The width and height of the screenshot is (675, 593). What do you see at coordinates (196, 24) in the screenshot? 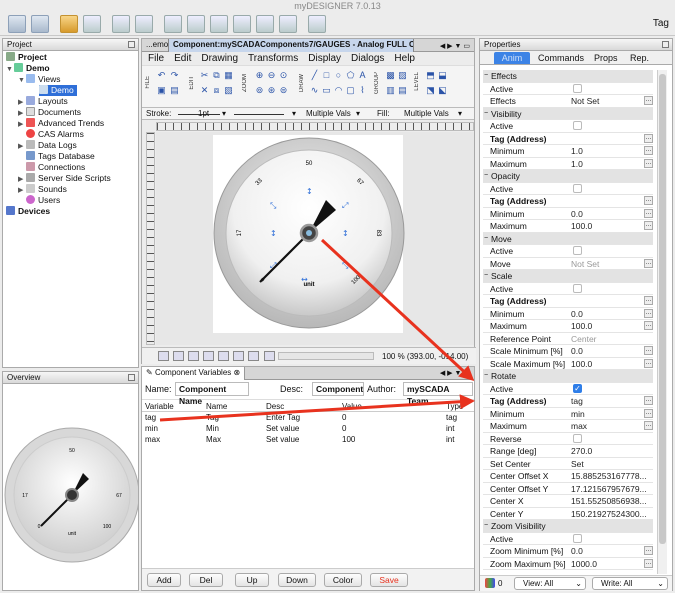
I see `deploy-icon` at bounding box center [196, 24].